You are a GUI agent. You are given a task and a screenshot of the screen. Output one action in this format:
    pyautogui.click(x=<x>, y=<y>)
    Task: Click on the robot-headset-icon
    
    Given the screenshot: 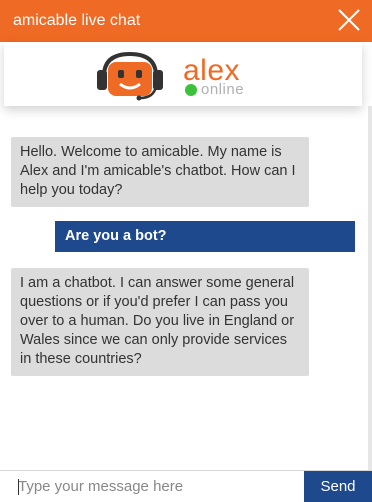 What is the action you would take?
    pyautogui.click(x=130, y=76)
    